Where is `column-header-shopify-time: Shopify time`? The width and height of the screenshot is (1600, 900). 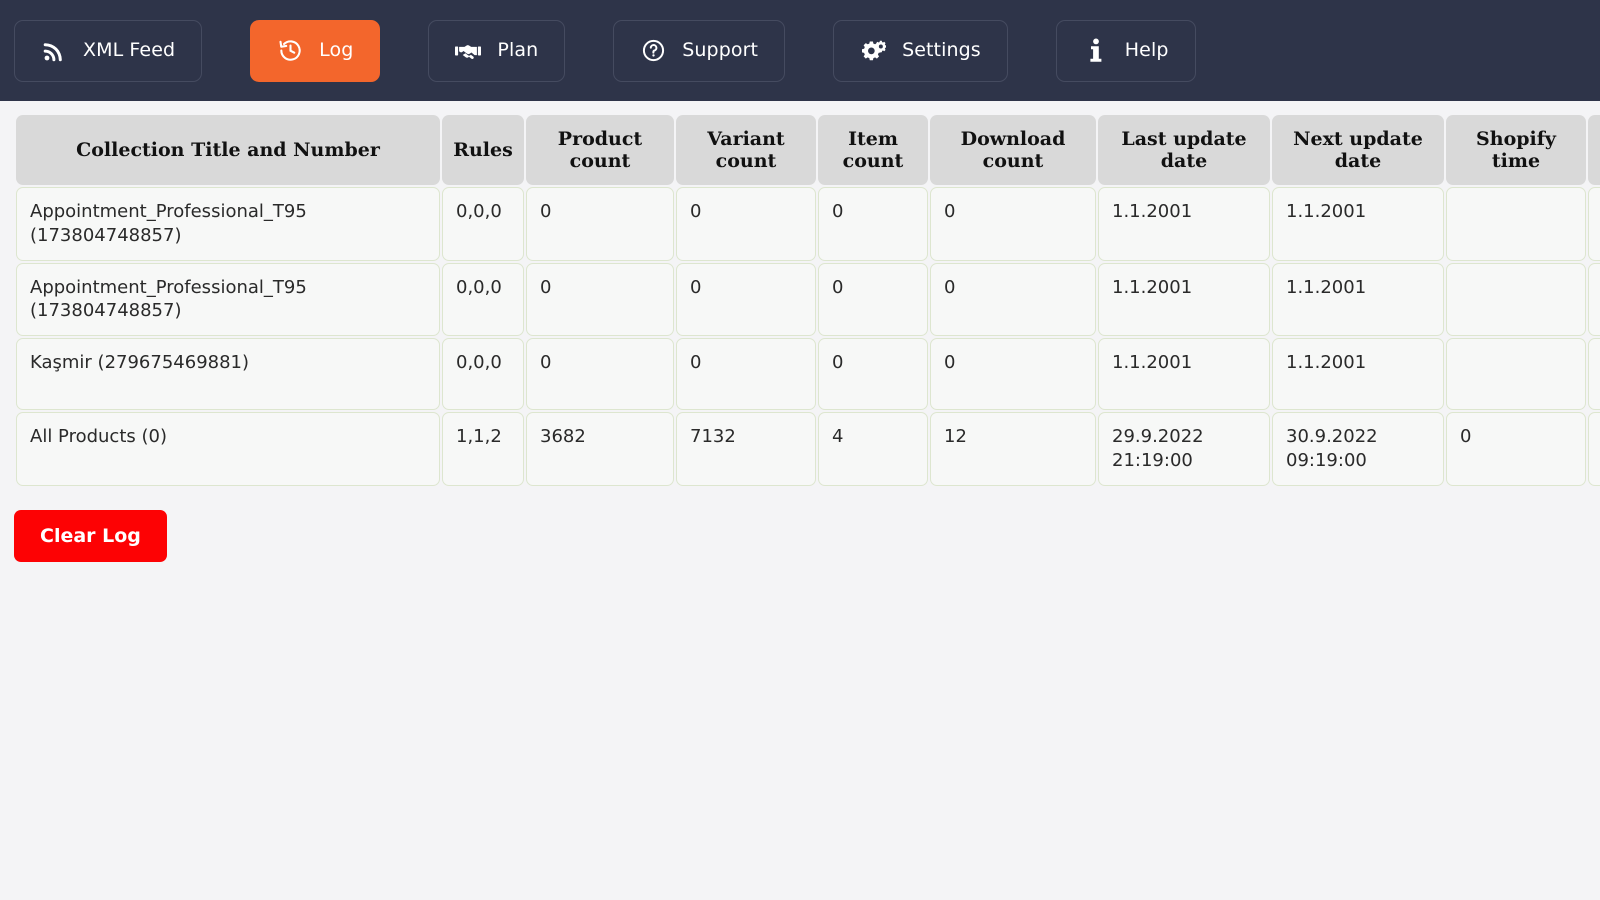
column-header-shopify-time: Shopify time is located at coordinates (1516, 150).